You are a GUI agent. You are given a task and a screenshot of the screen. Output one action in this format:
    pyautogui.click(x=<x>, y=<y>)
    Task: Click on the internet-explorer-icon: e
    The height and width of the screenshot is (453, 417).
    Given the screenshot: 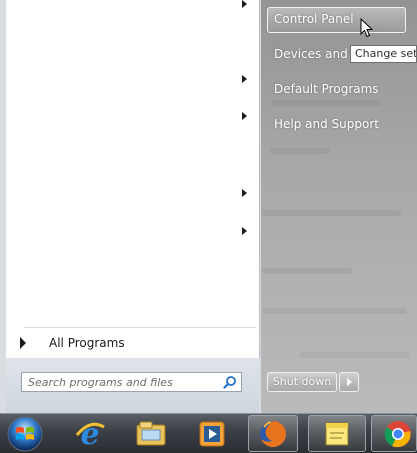 What is the action you would take?
    pyautogui.click(x=90, y=434)
    